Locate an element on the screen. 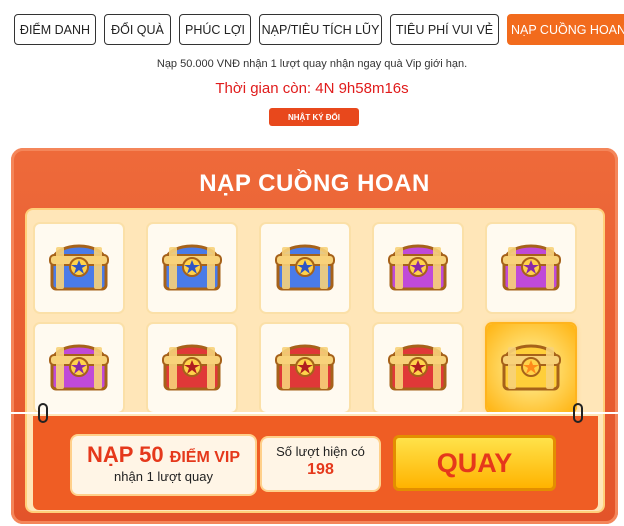 The width and height of the screenshot is (624, 526). chest-special-icon is located at coordinates (531, 368).